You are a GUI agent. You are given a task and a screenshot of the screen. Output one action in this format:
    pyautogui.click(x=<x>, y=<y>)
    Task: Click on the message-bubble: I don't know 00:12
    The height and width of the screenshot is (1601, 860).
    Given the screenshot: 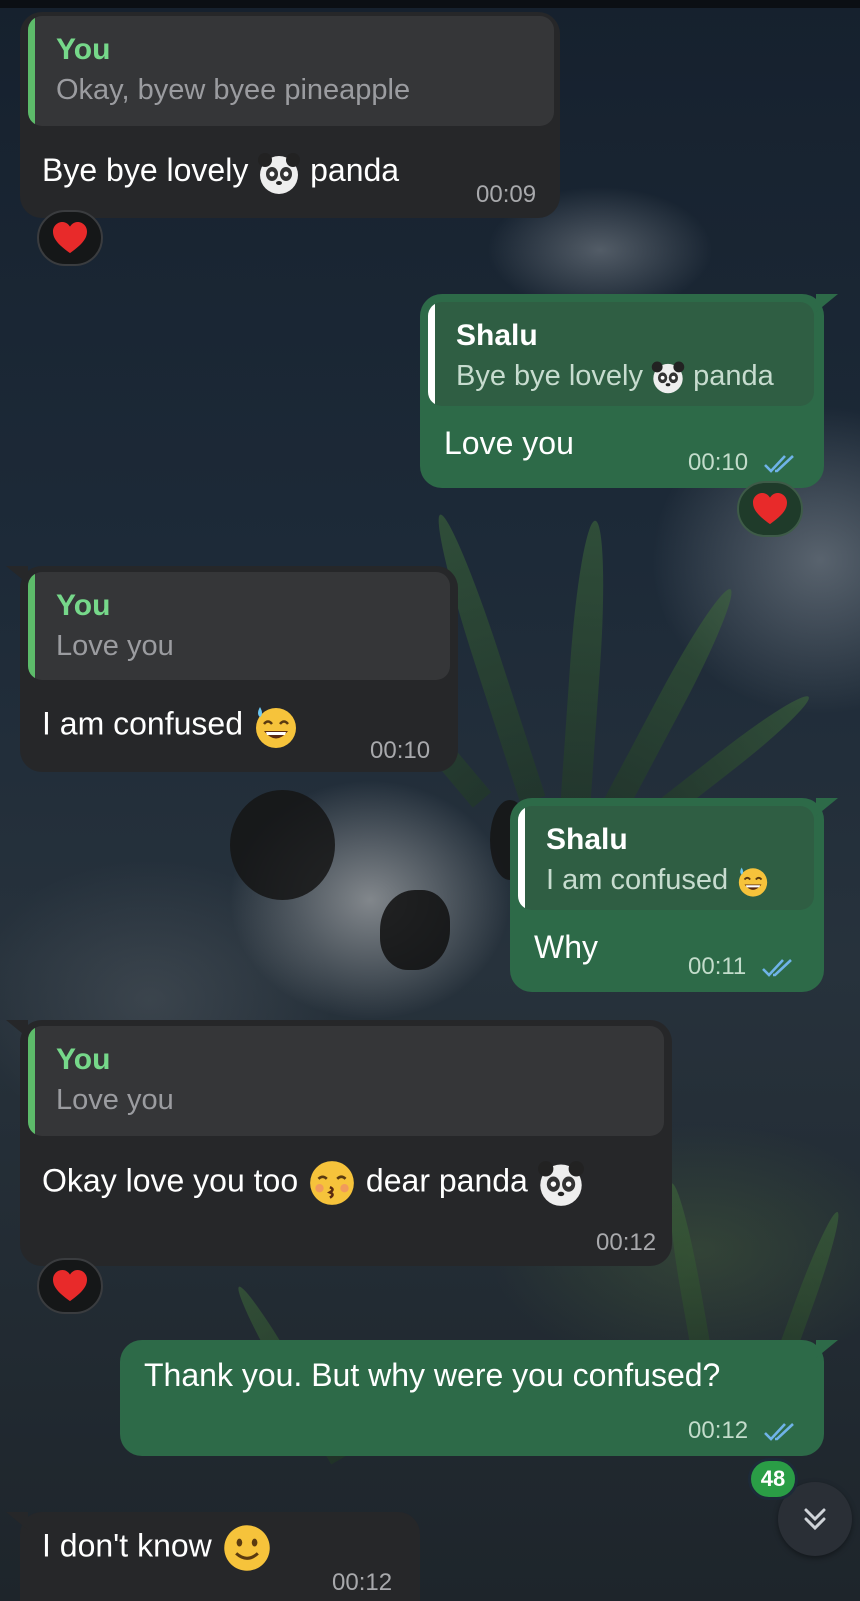 What is the action you would take?
    pyautogui.click(x=220, y=1556)
    